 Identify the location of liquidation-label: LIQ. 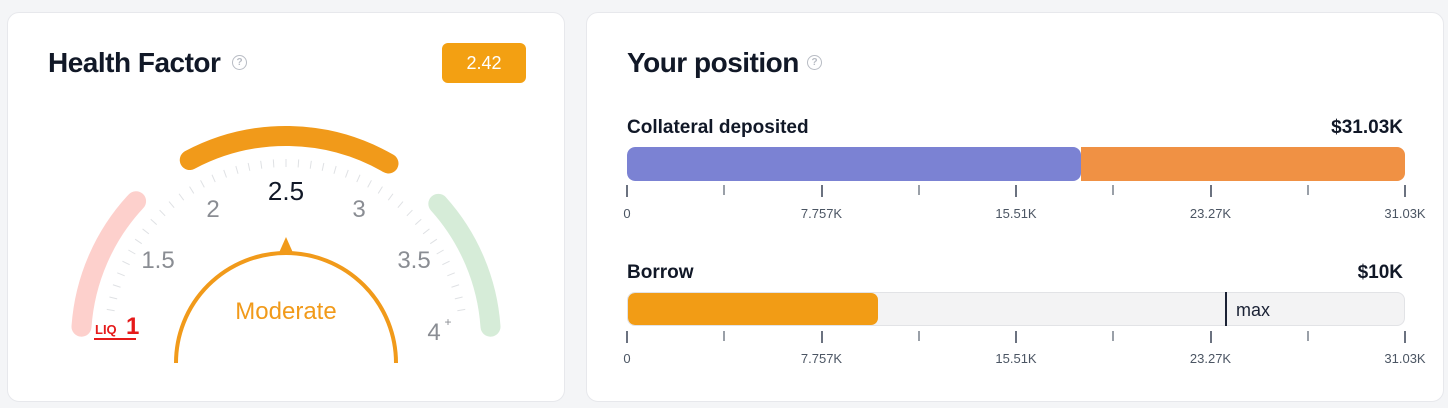
(106, 329).